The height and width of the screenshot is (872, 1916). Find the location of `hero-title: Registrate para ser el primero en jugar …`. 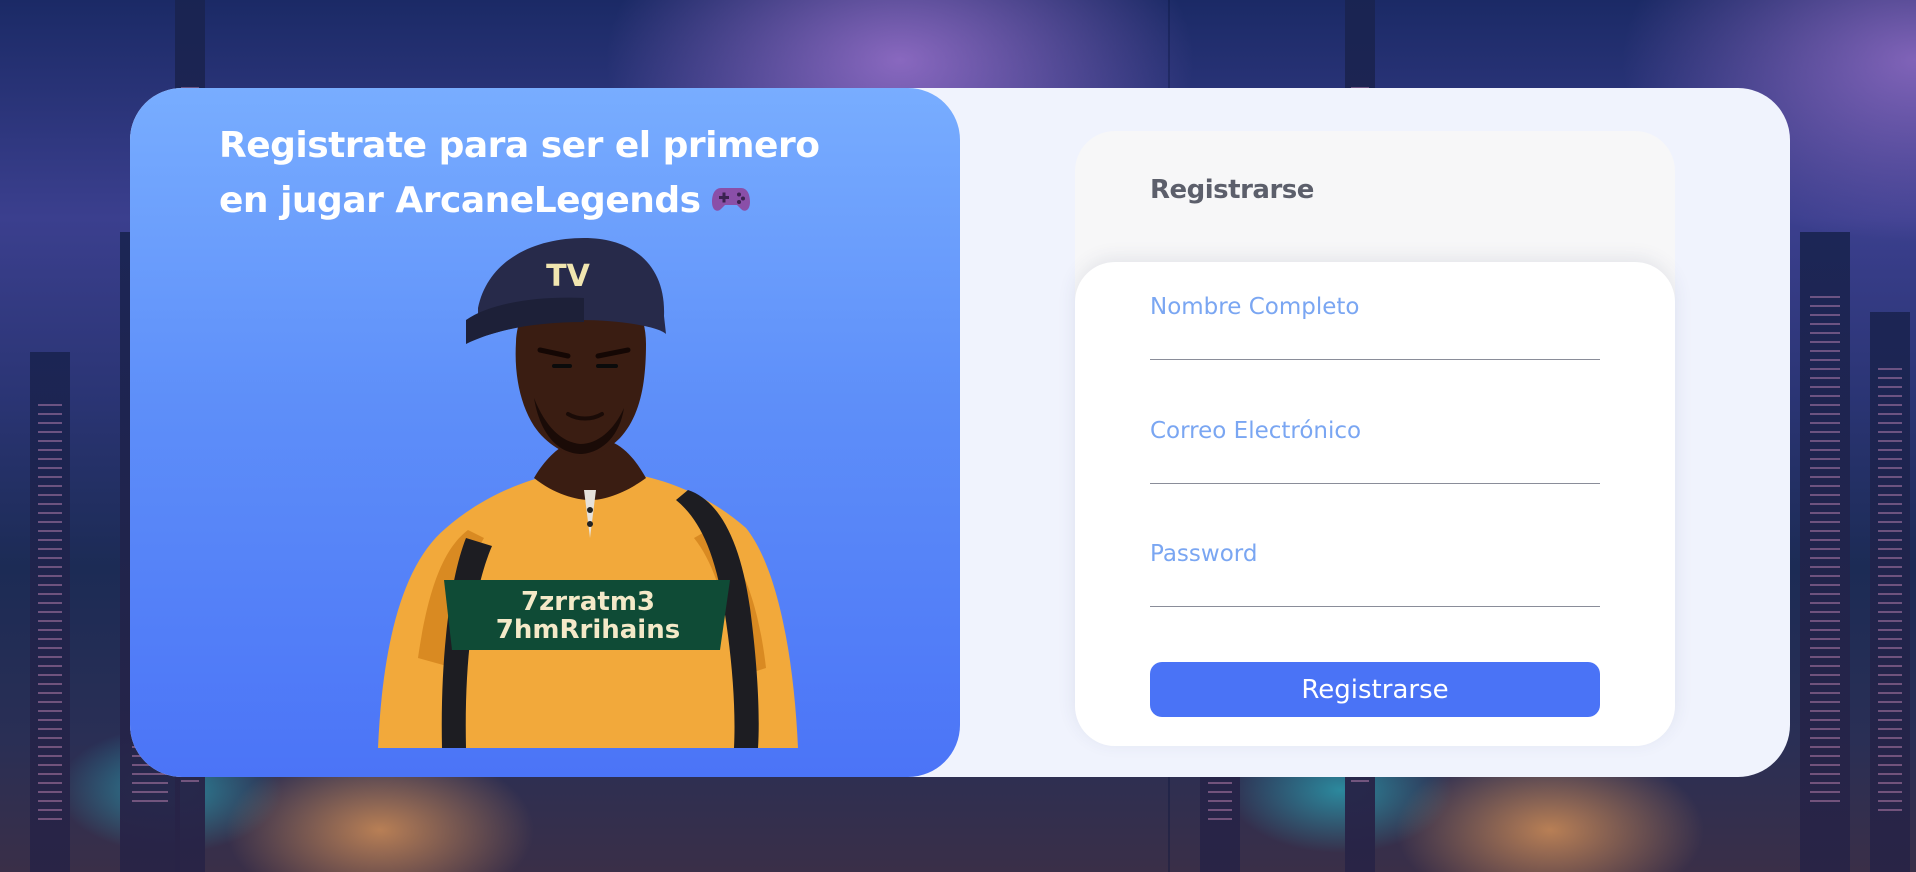

hero-title: Registrate para ser el primero en jugar … is located at coordinates (539, 174).